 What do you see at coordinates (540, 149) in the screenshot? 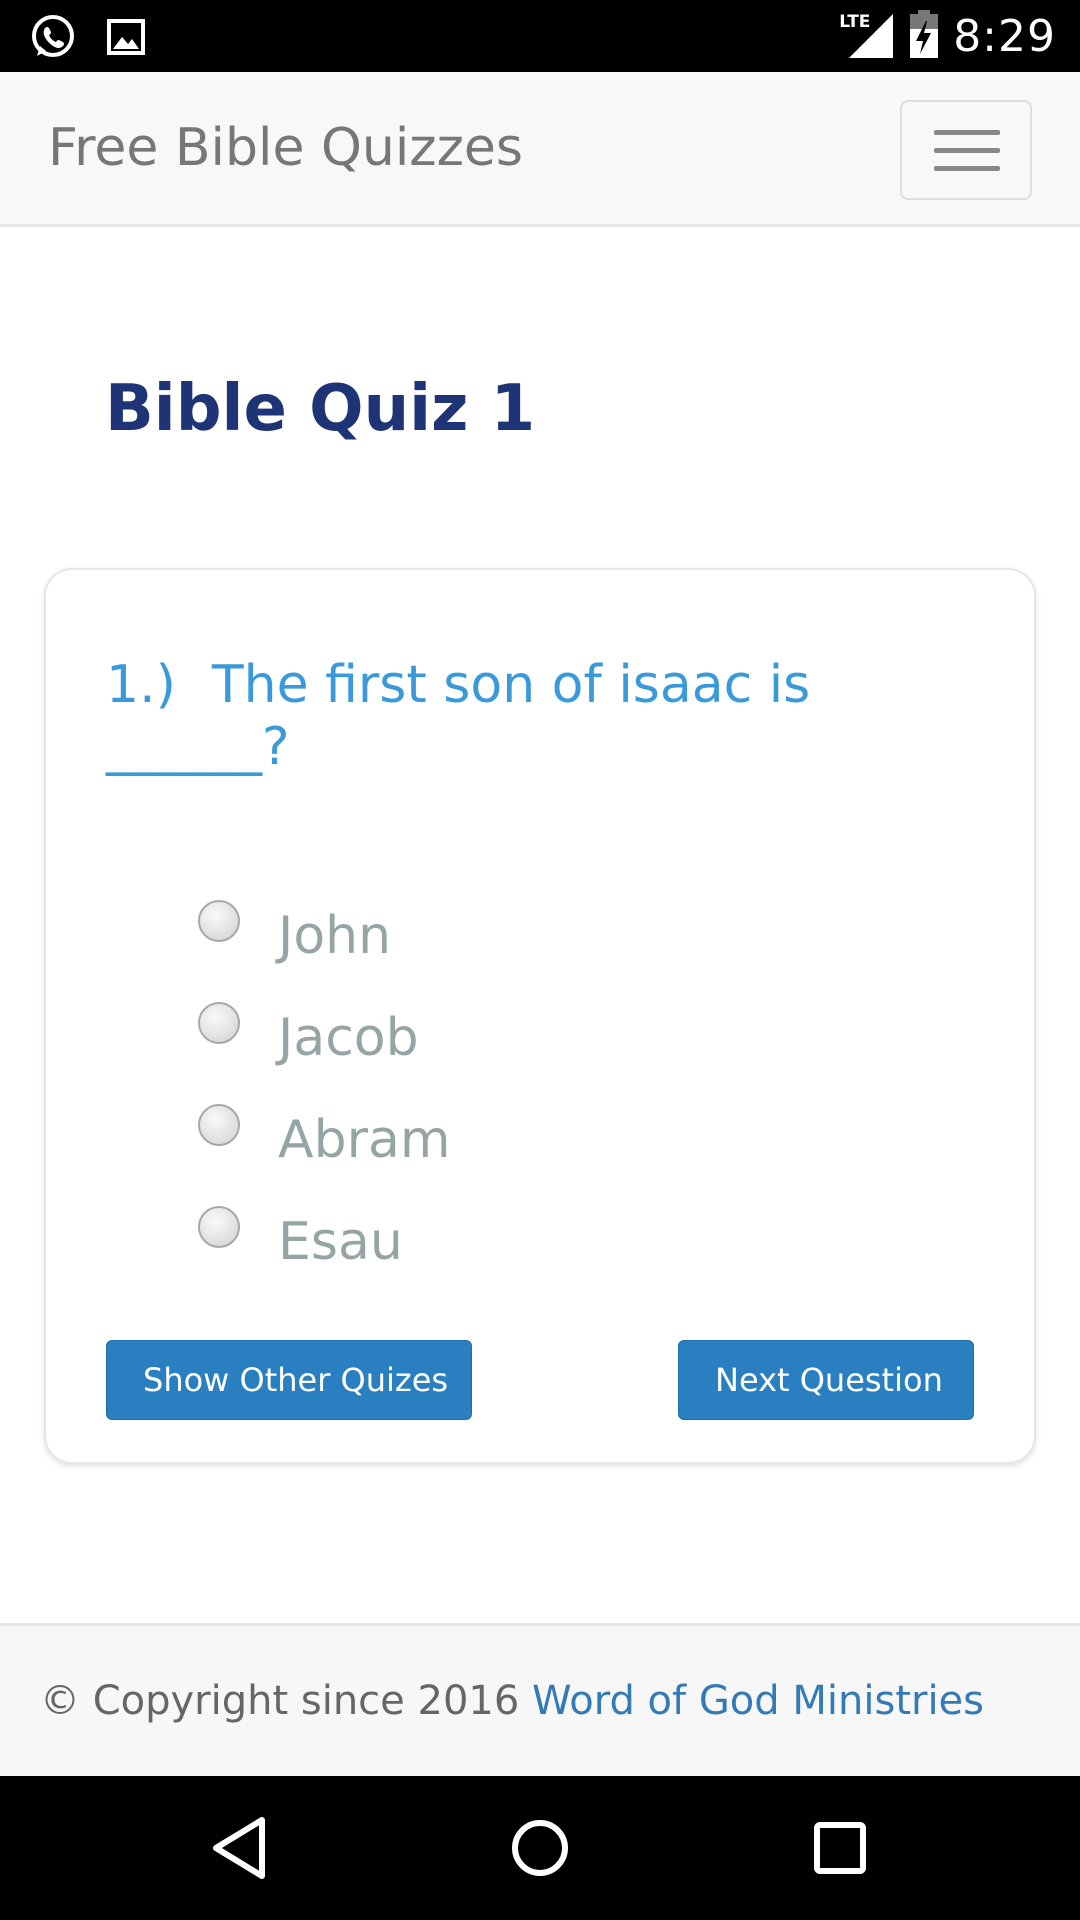
I see `app-navbar: Free Bible Quizzes` at bounding box center [540, 149].